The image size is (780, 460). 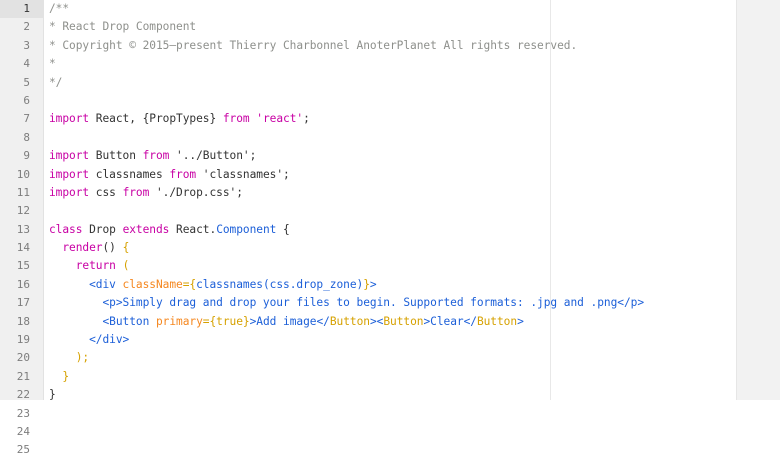 What do you see at coordinates (280, 284) in the screenshot?
I see `code-token: classnames(css.drop_zone)` at bounding box center [280, 284].